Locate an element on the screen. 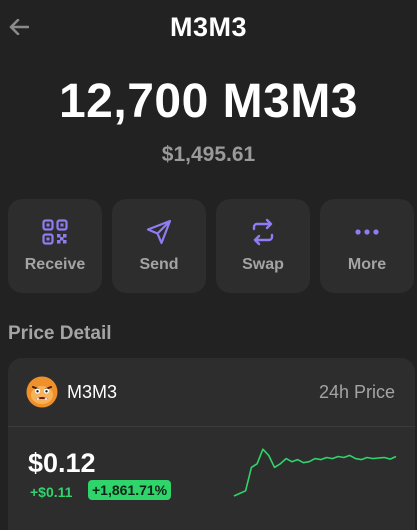 Image resolution: width=417 pixels, height=530 pixels. fiat-balance: $1,495.61 is located at coordinates (208, 154).